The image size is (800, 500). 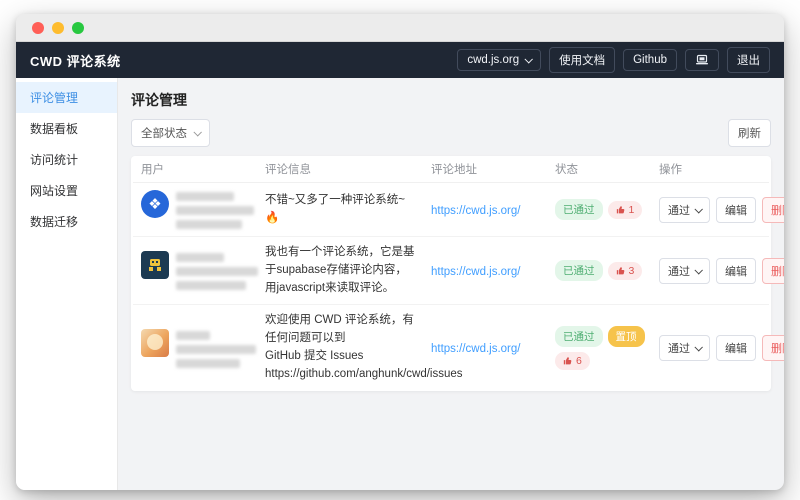 I want to click on table-header-row: 用户 评论信息 评论地址 状态 操作, so click(x=451, y=169).